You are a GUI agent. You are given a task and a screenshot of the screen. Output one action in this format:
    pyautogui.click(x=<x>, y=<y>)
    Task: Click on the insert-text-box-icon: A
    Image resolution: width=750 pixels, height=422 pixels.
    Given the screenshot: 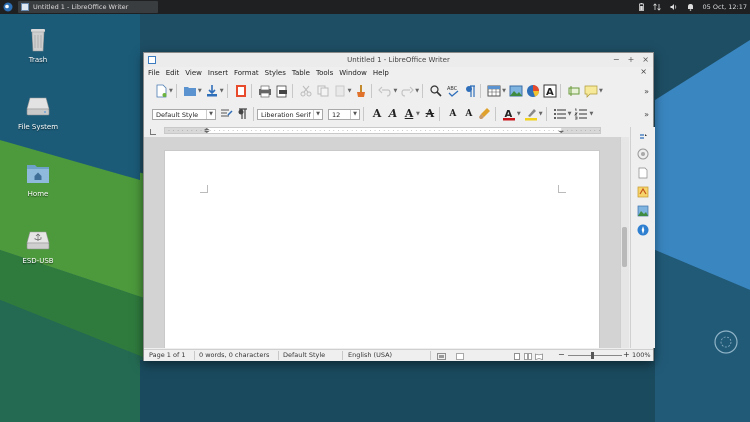 What is the action you would take?
    pyautogui.click(x=550, y=91)
    